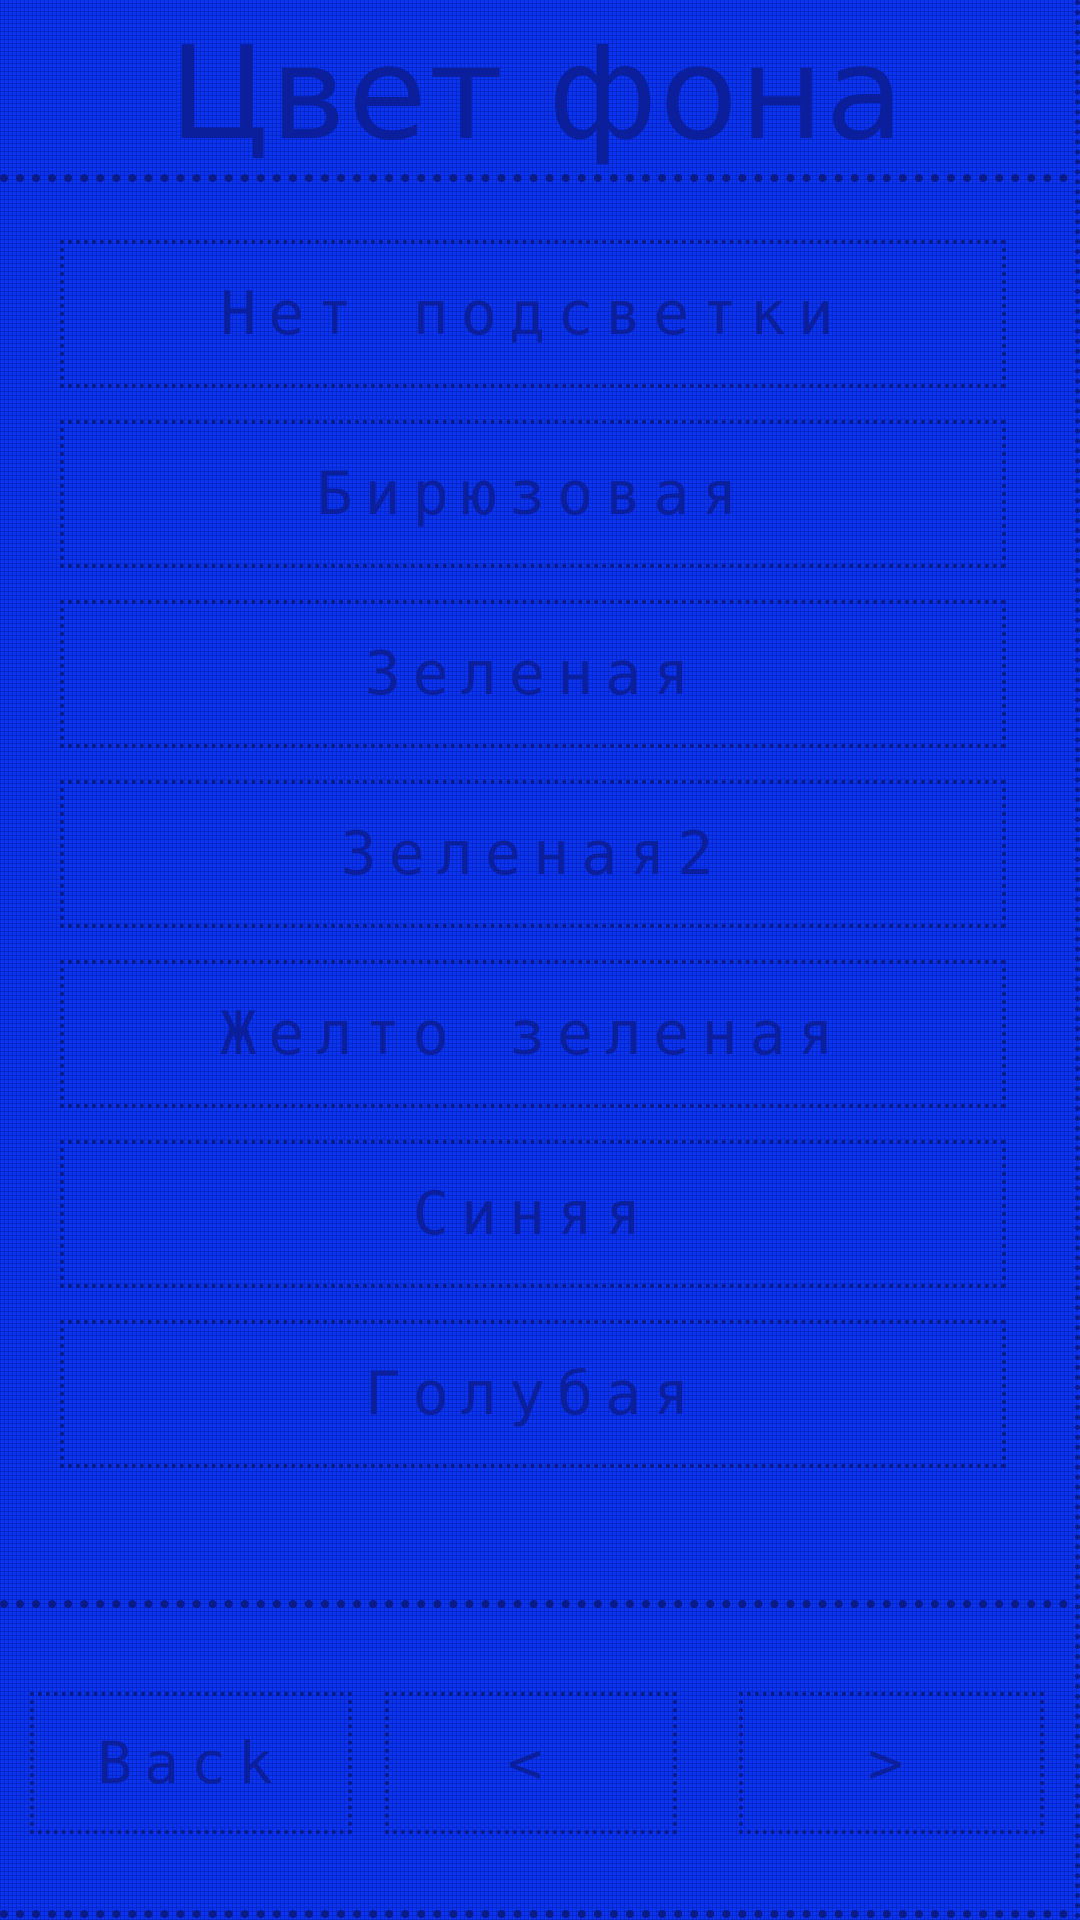 This screenshot has width=1080, height=1920. I want to click on menu-item-green2: Зеленая2, so click(533, 854).